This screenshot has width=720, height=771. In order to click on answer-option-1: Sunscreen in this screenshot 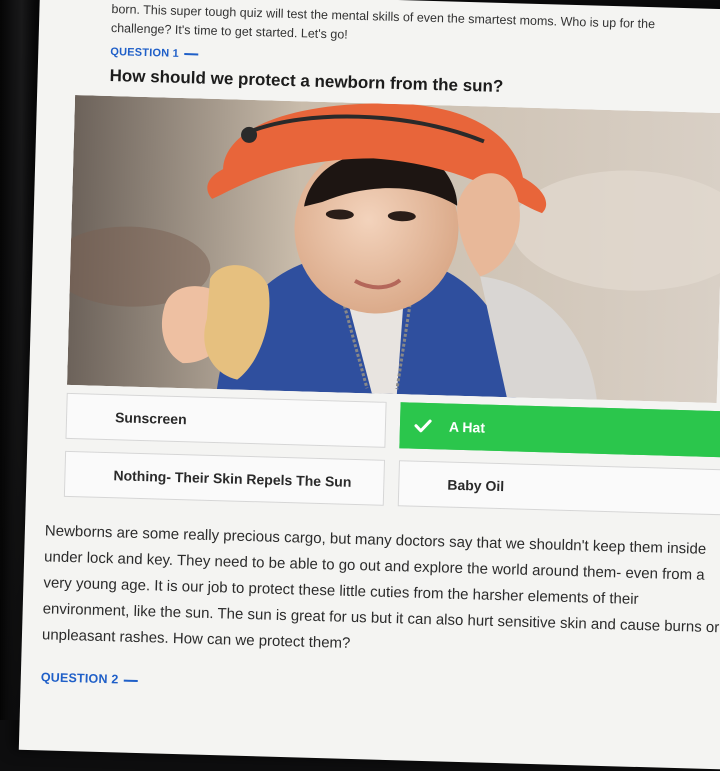, I will do `click(226, 420)`.